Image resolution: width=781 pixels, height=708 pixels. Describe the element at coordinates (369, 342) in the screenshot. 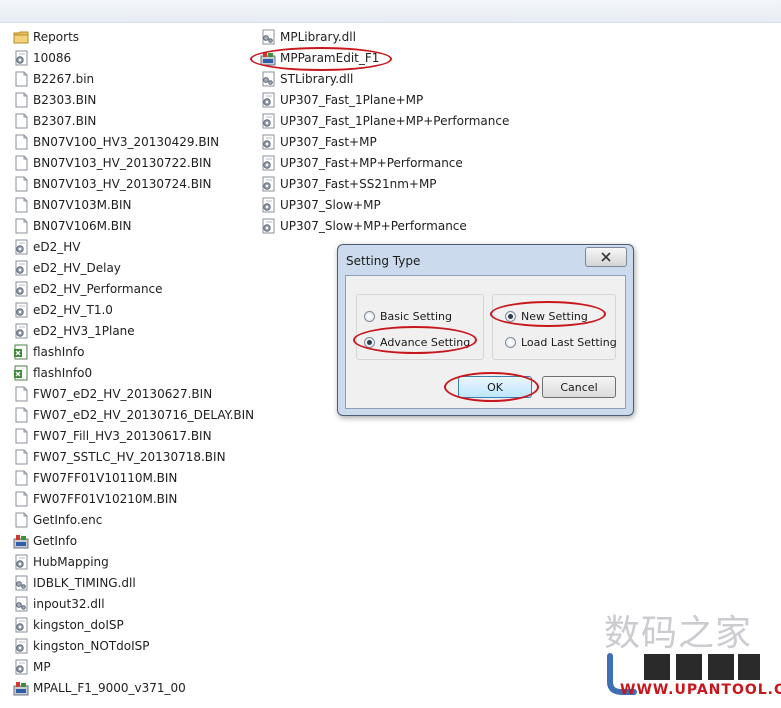

I see `radio-dot-advance` at that location.